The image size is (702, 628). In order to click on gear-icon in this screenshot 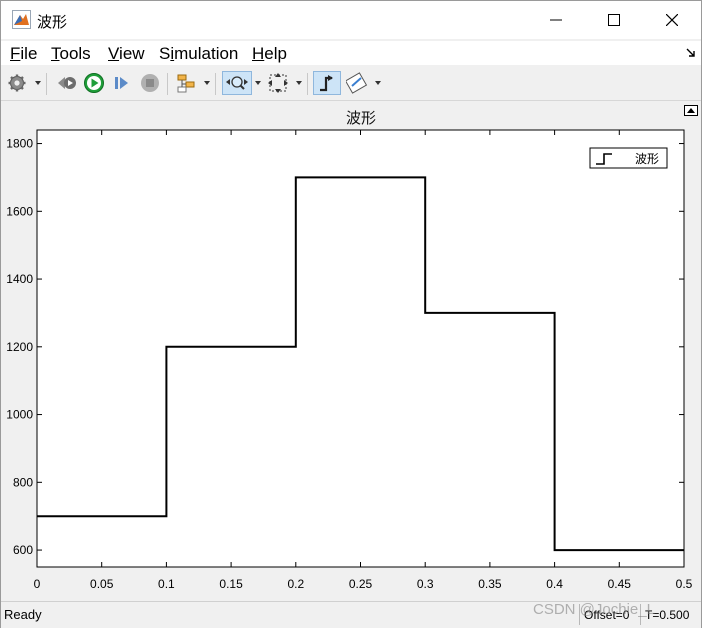, I will do `click(17, 83)`.